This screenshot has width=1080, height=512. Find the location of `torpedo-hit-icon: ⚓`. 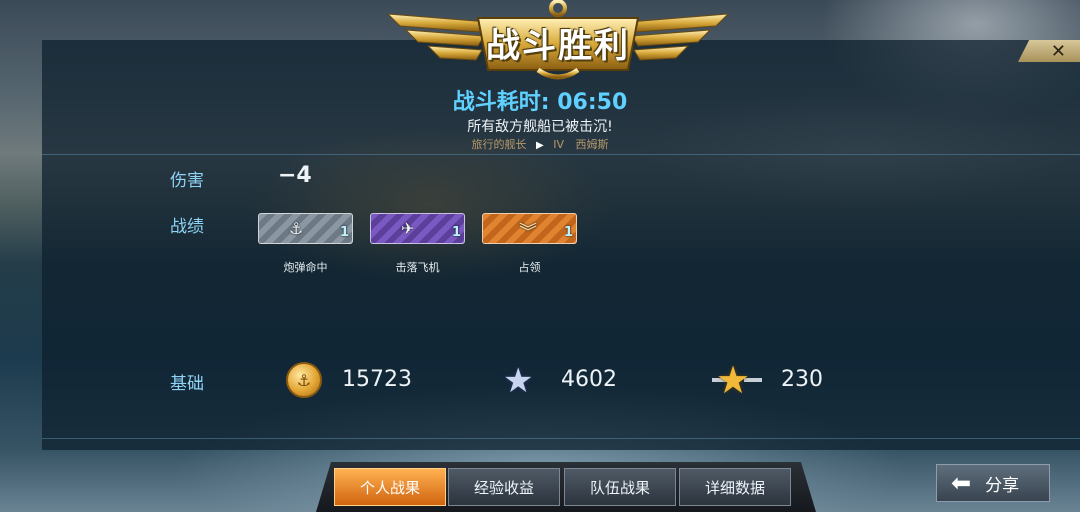

torpedo-hit-icon: ⚓ is located at coordinates (296, 228).